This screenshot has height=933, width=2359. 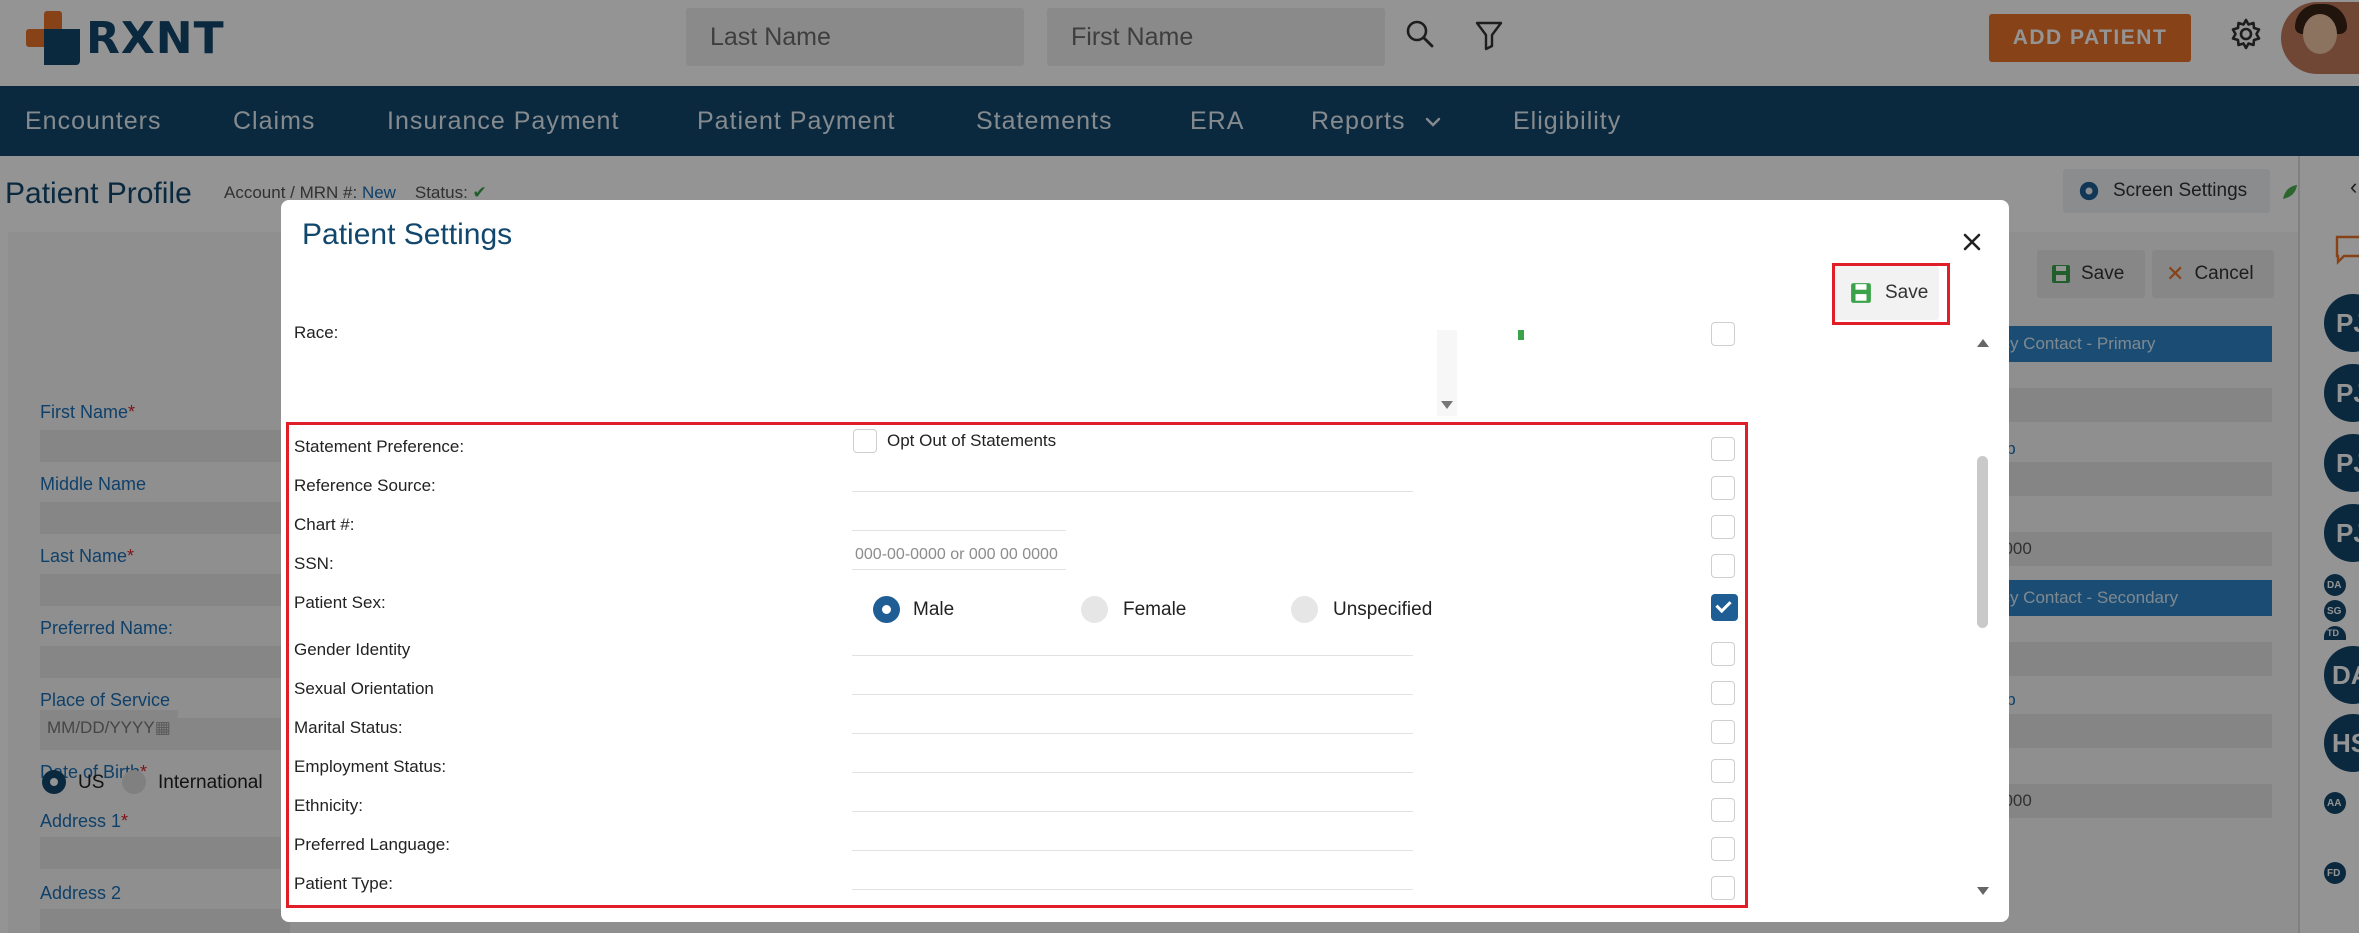 I want to click on race-indicator, so click(x=1521, y=335).